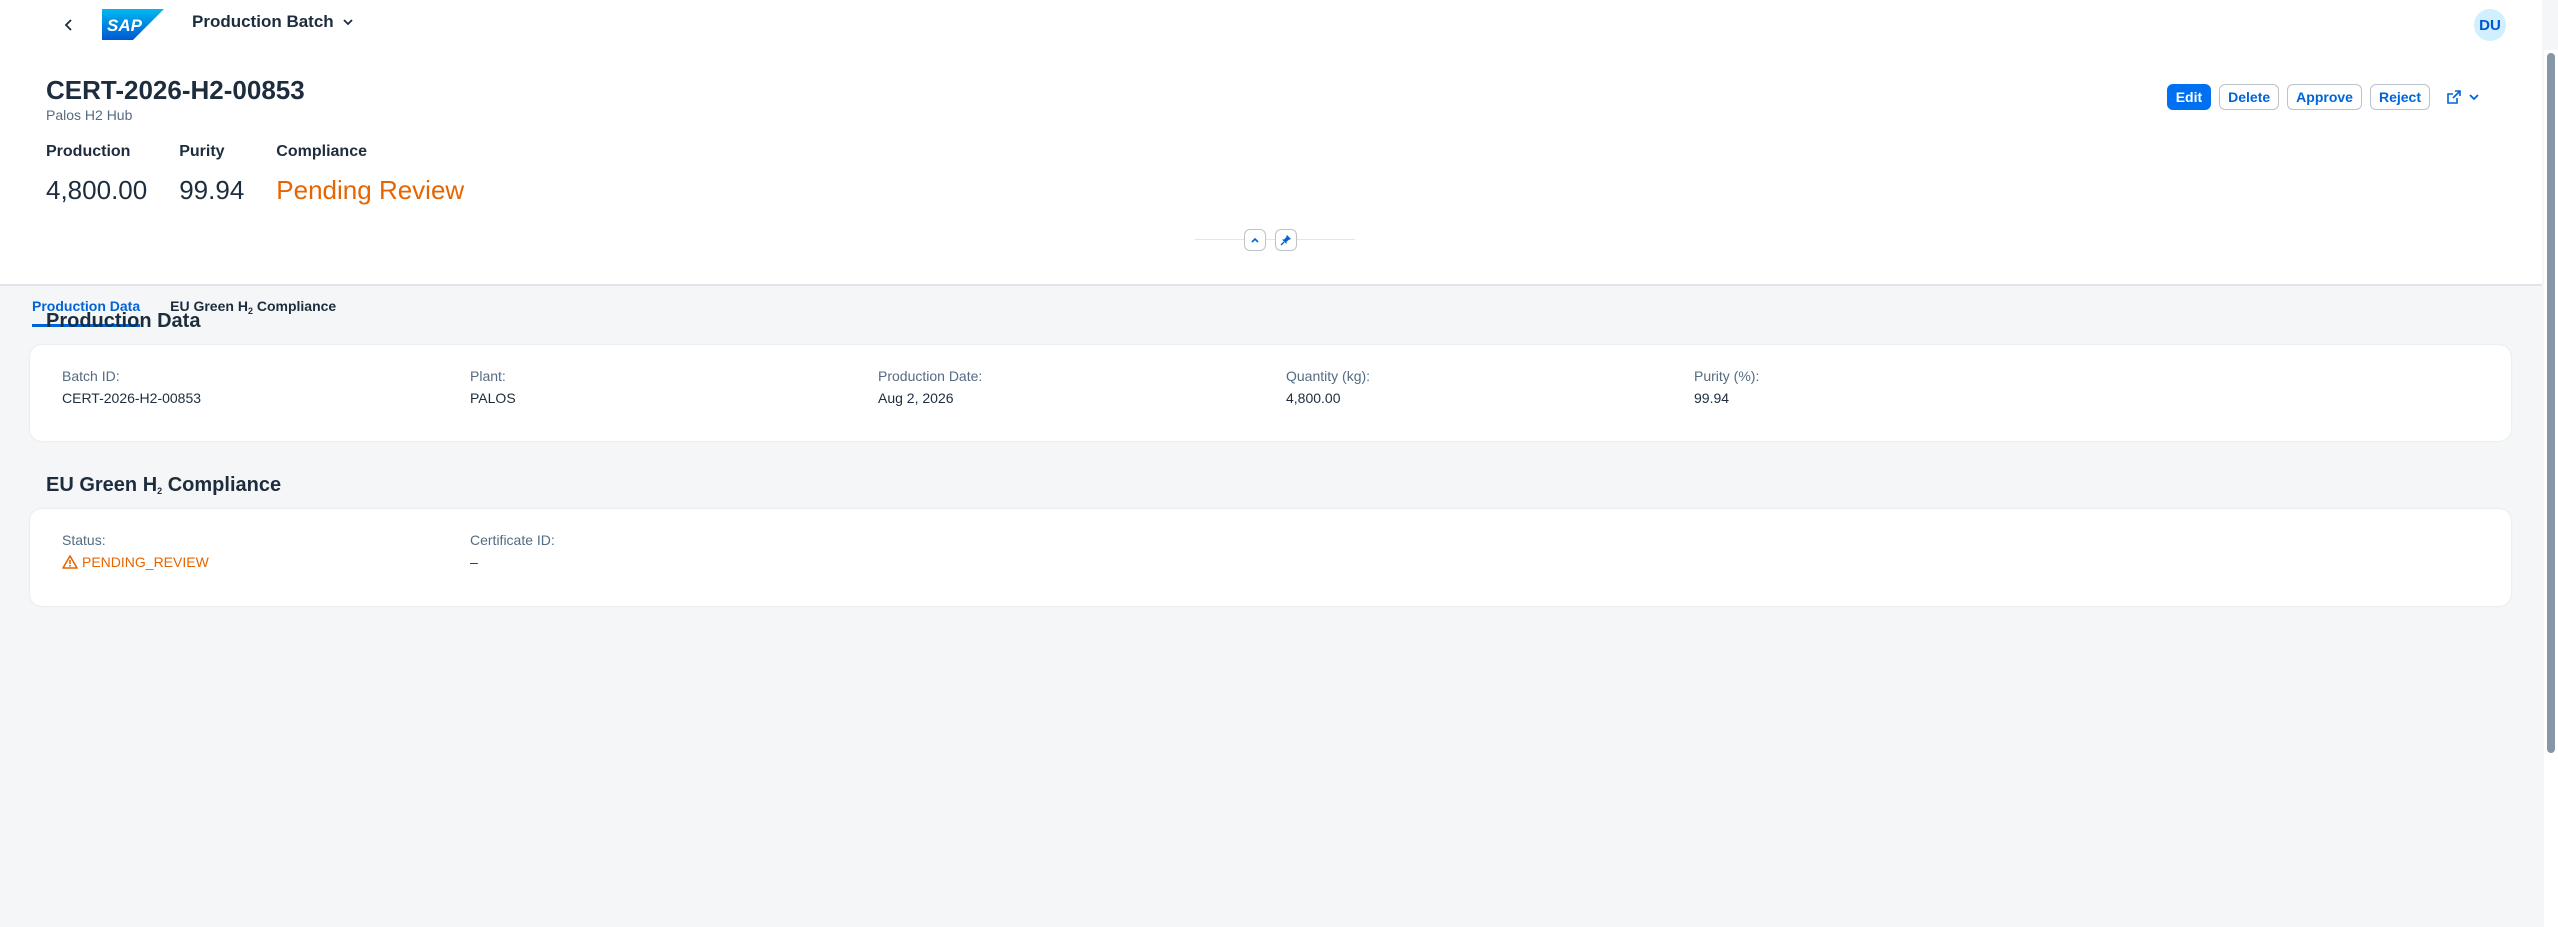 This screenshot has height=927, width=2558. I want to click on header-divider, so click(1271, 285).